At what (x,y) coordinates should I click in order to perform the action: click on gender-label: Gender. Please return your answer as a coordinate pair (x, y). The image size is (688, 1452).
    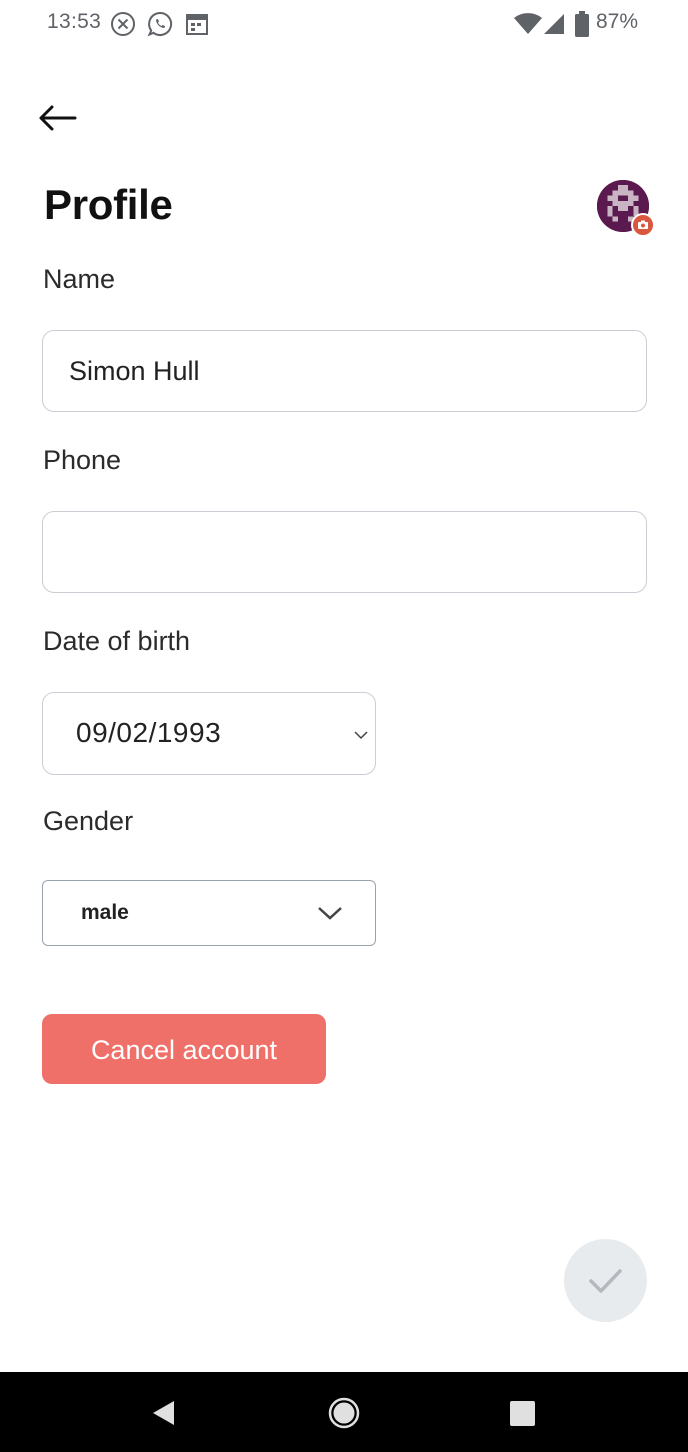
    Looking at the image, I should click on (88, 821).